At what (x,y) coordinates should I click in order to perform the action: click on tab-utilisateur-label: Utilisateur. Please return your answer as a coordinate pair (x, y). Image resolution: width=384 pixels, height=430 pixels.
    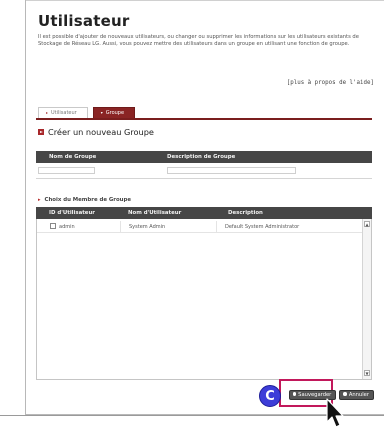
    Looking at the image, I should click on (64, 113).